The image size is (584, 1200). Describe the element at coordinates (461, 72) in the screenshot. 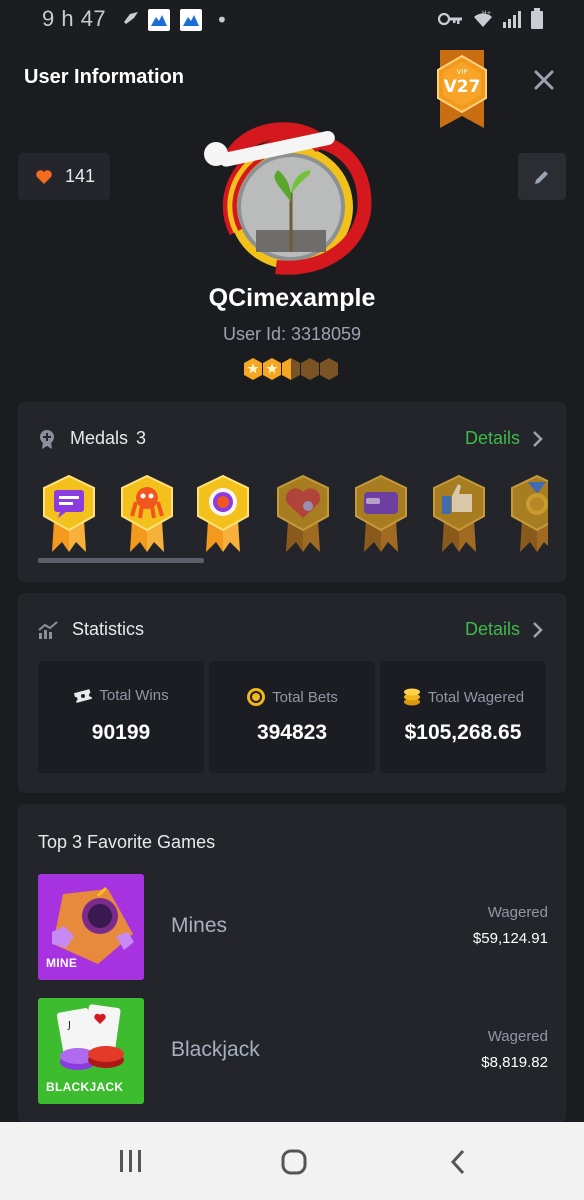

I see `vip-small-label: VIP` at that location.